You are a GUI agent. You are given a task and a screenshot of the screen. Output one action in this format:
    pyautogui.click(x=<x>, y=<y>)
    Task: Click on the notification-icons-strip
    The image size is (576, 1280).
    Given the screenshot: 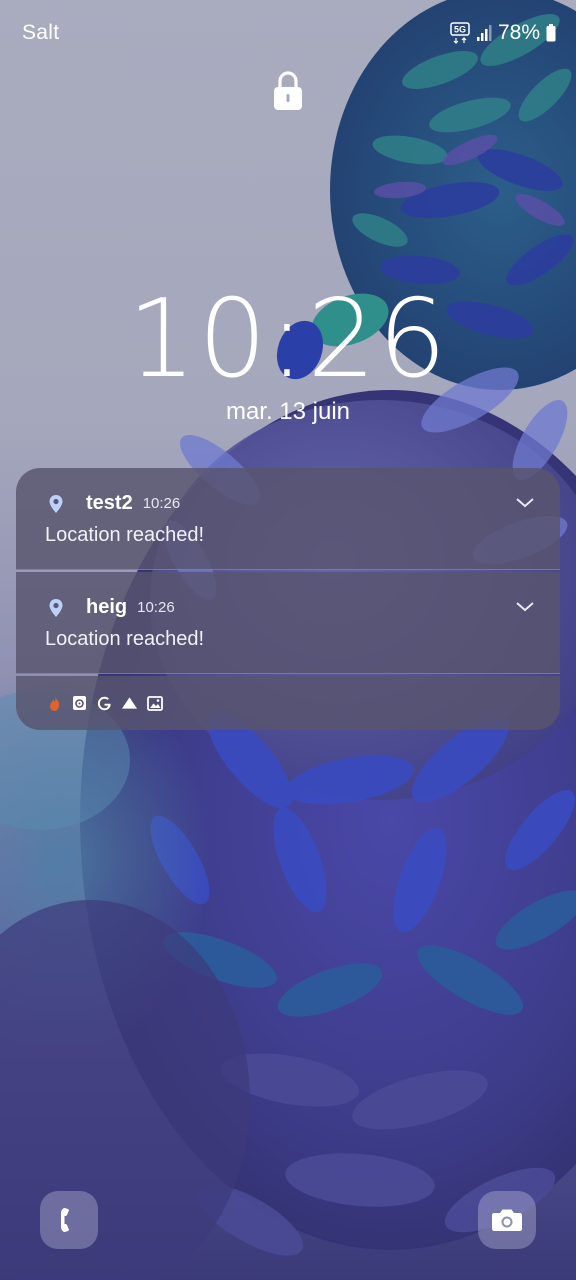 What is the action you would take?
    pyautogui.click(x=288, y=703)
    